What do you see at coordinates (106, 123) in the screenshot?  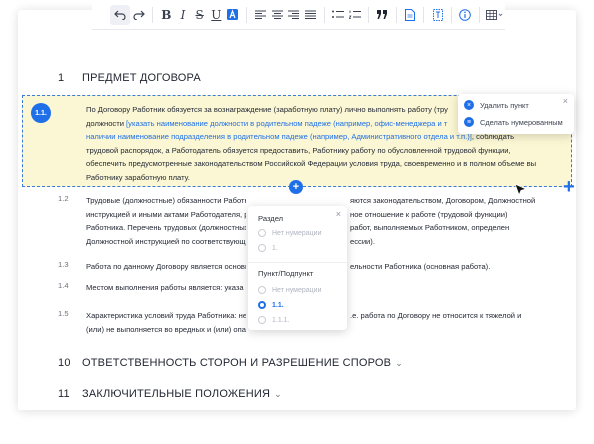 I see `text-run: должности` at bounding box center [106, 123].